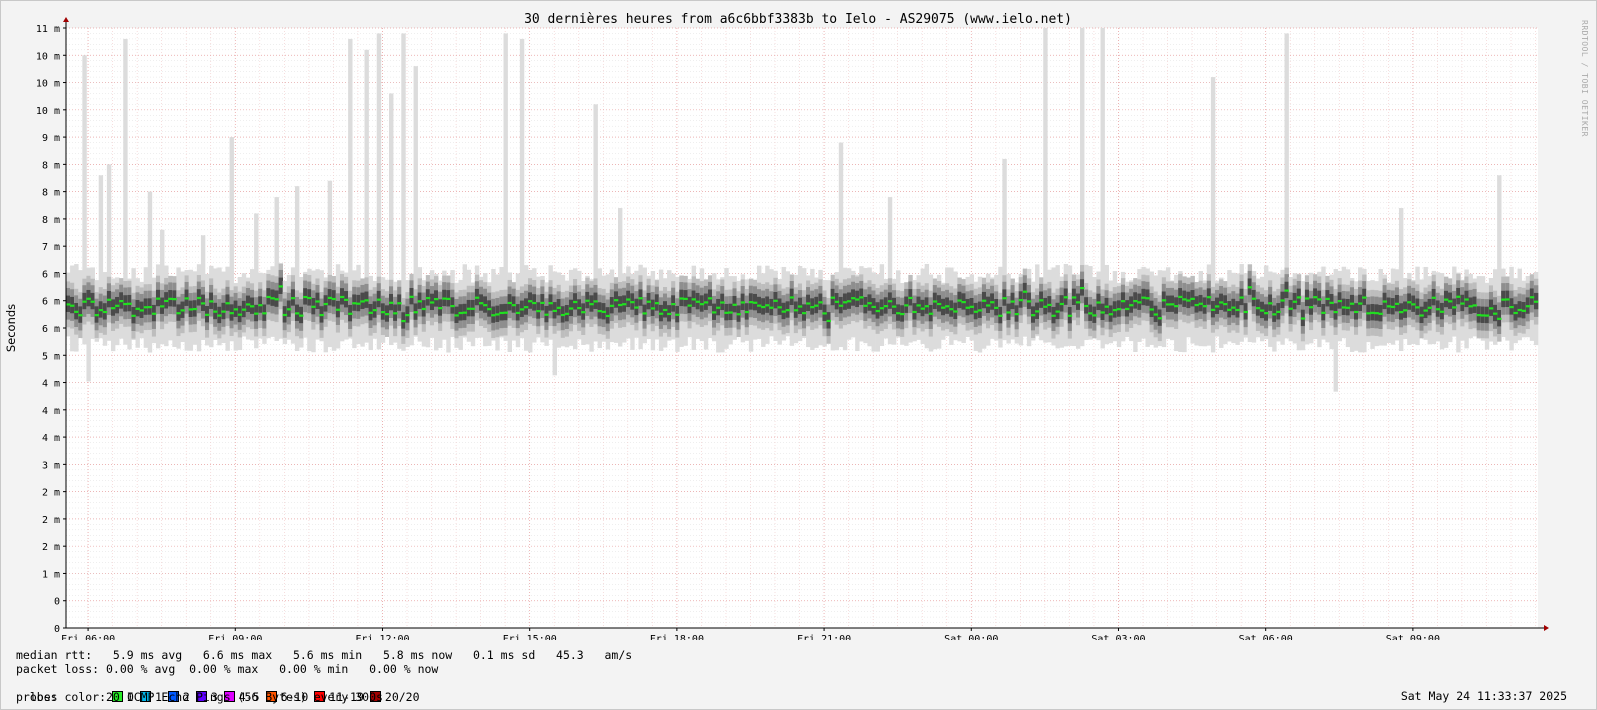 The image size is (1597, 710). What do you see at coordinates (824, 637) in the screenshot?
I see `x-tick-label: Fri 21:00` at bounding box center [824, 637].